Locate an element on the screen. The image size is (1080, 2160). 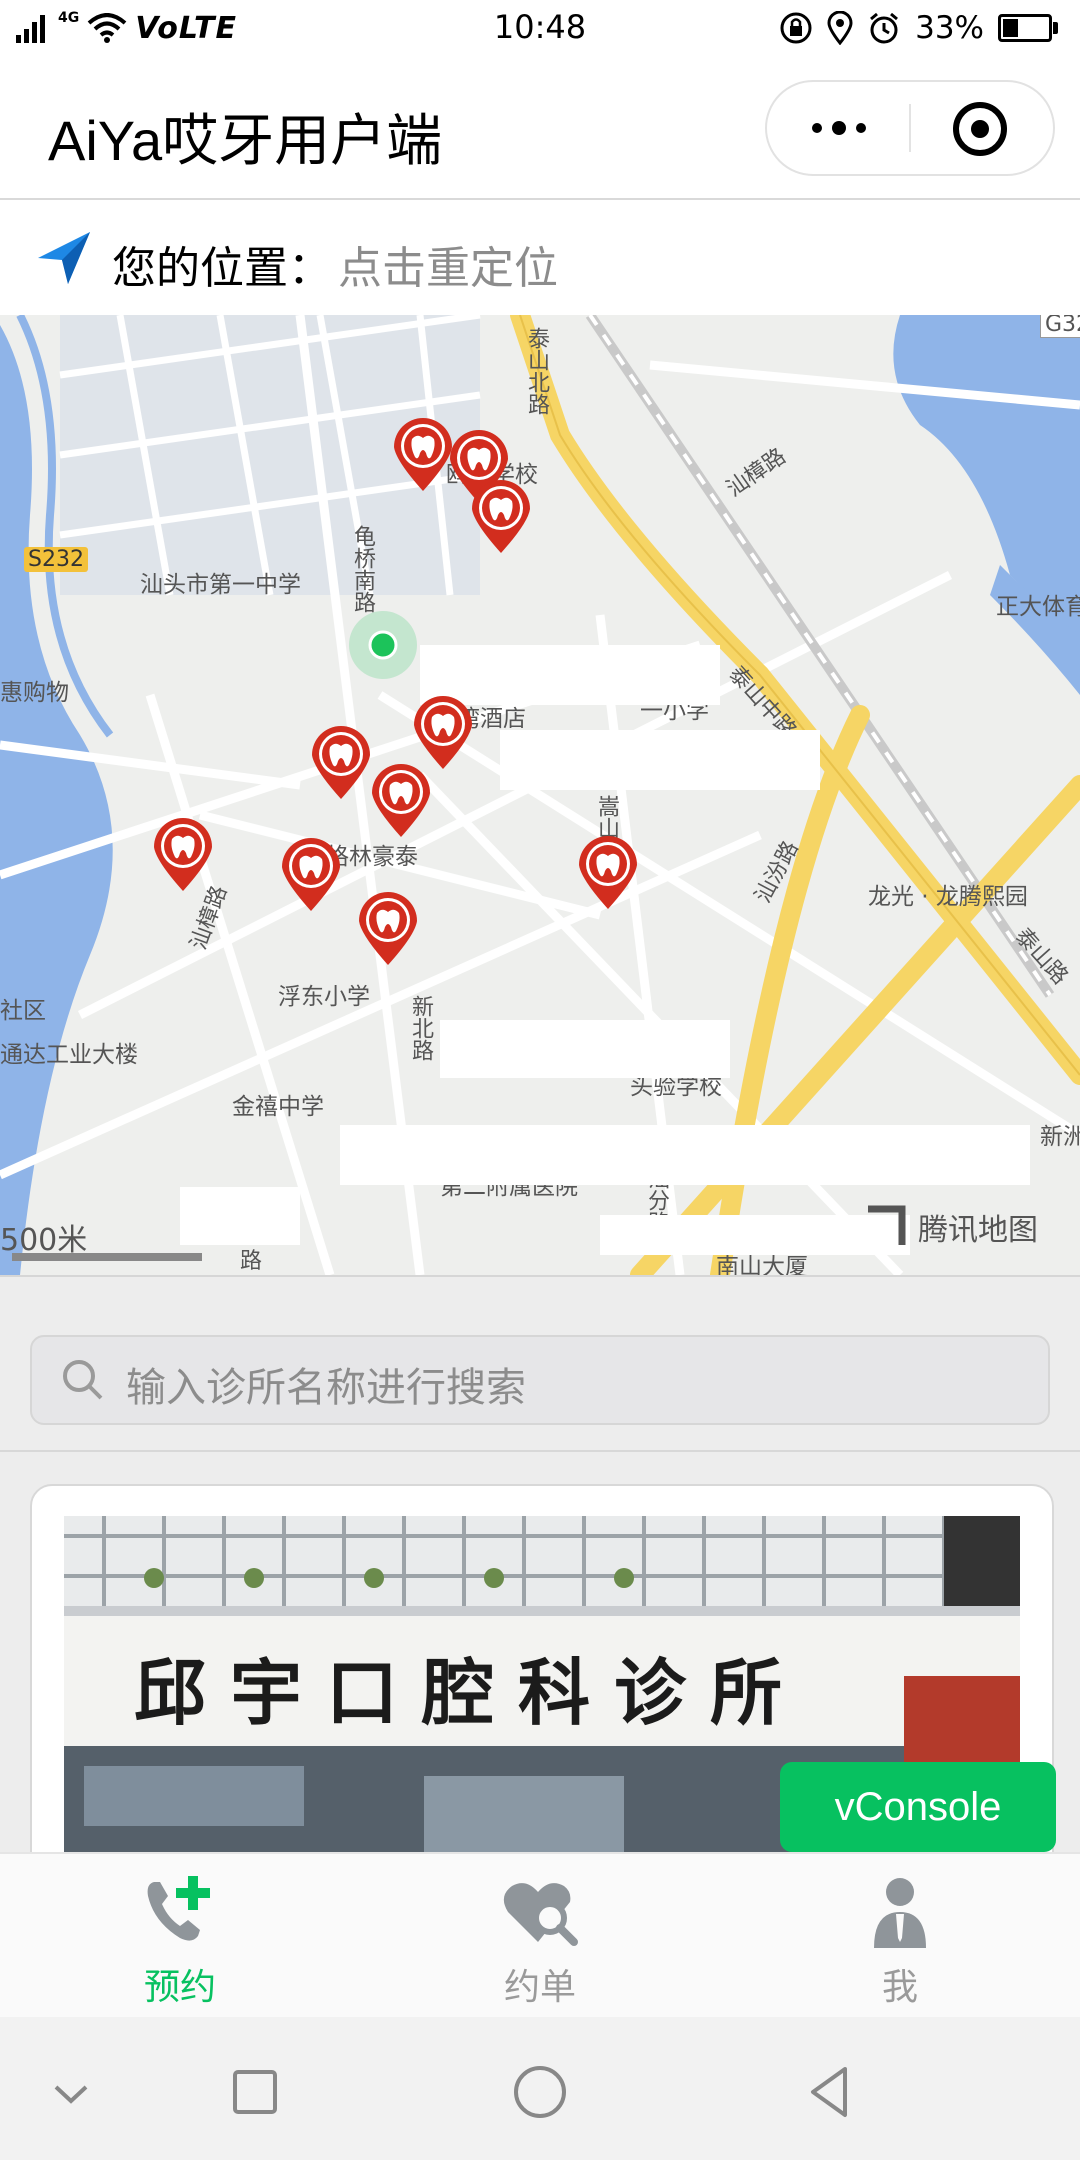
page-title: AiYa哎牙用户端 is located at coordinates (245, 140).